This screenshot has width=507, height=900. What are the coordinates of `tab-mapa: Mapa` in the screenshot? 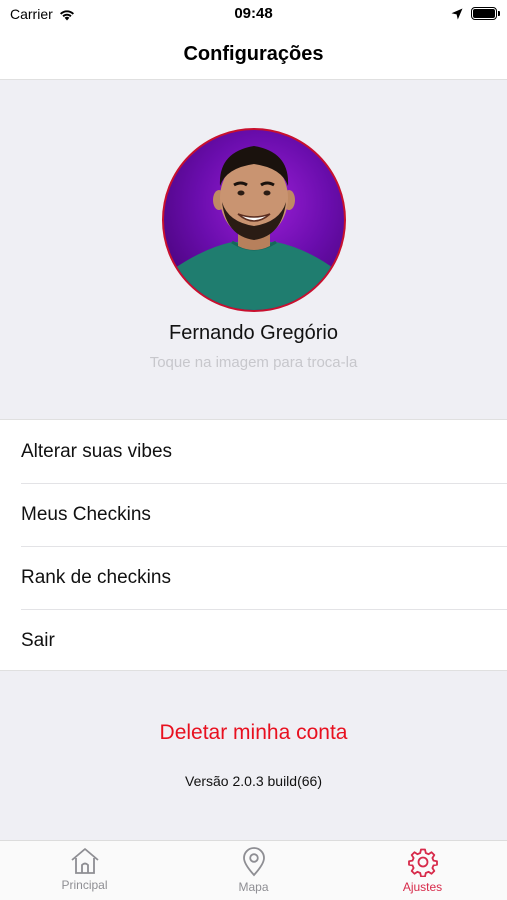 It's located at (253, 870).